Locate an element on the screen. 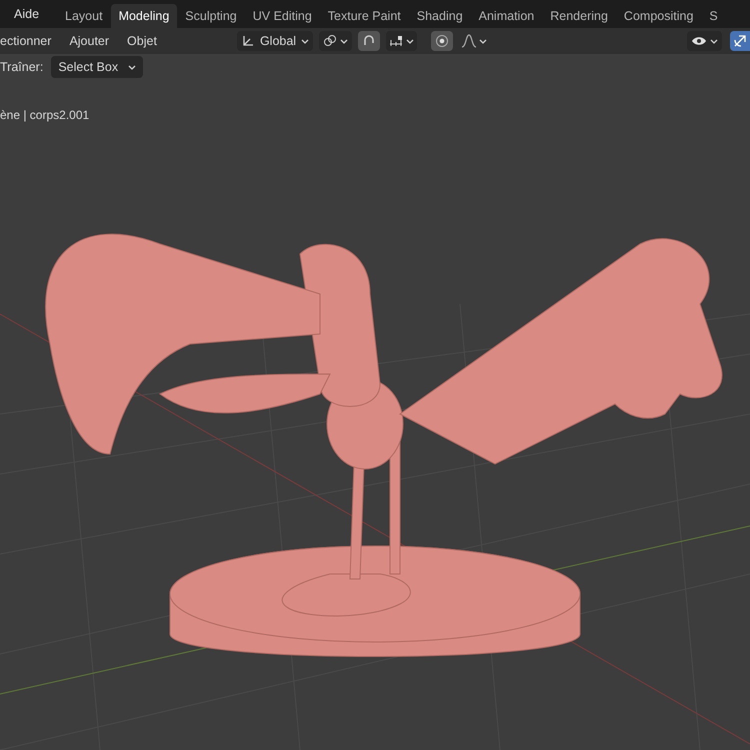 The height and width of the screenshot is (750, 750). increment-icon is located at coordinates (396, 41).